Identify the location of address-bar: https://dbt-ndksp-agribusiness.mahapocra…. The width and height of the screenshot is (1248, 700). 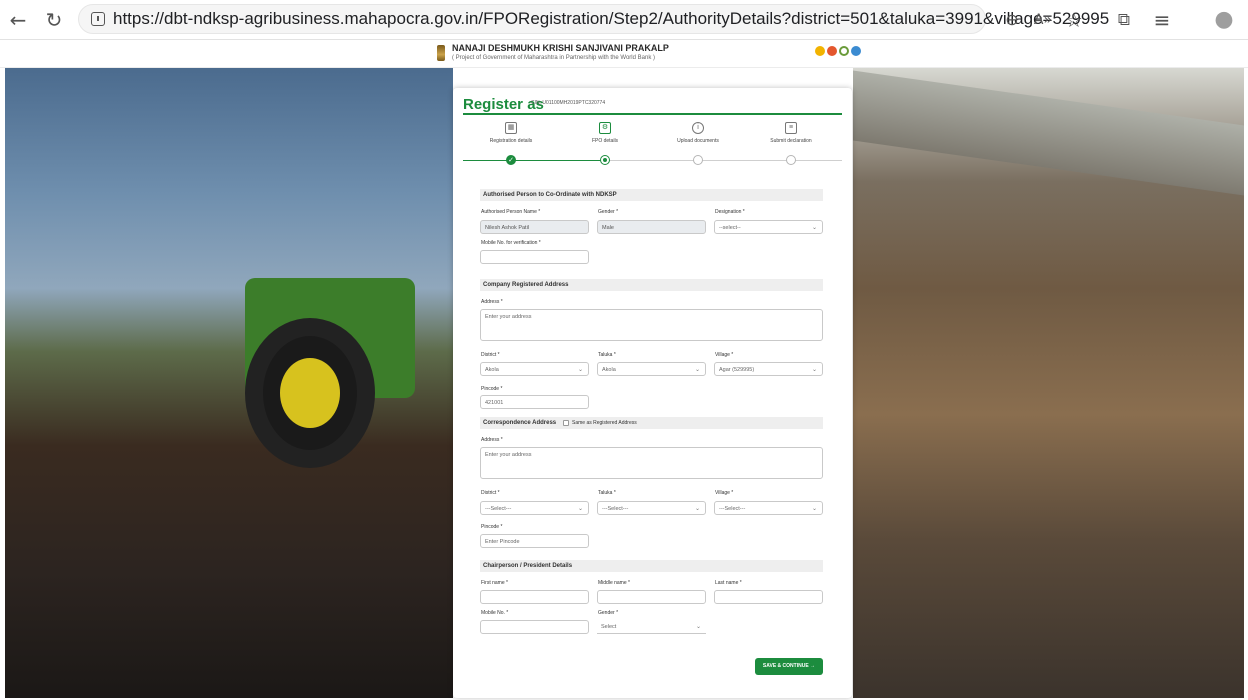
(593, 19).